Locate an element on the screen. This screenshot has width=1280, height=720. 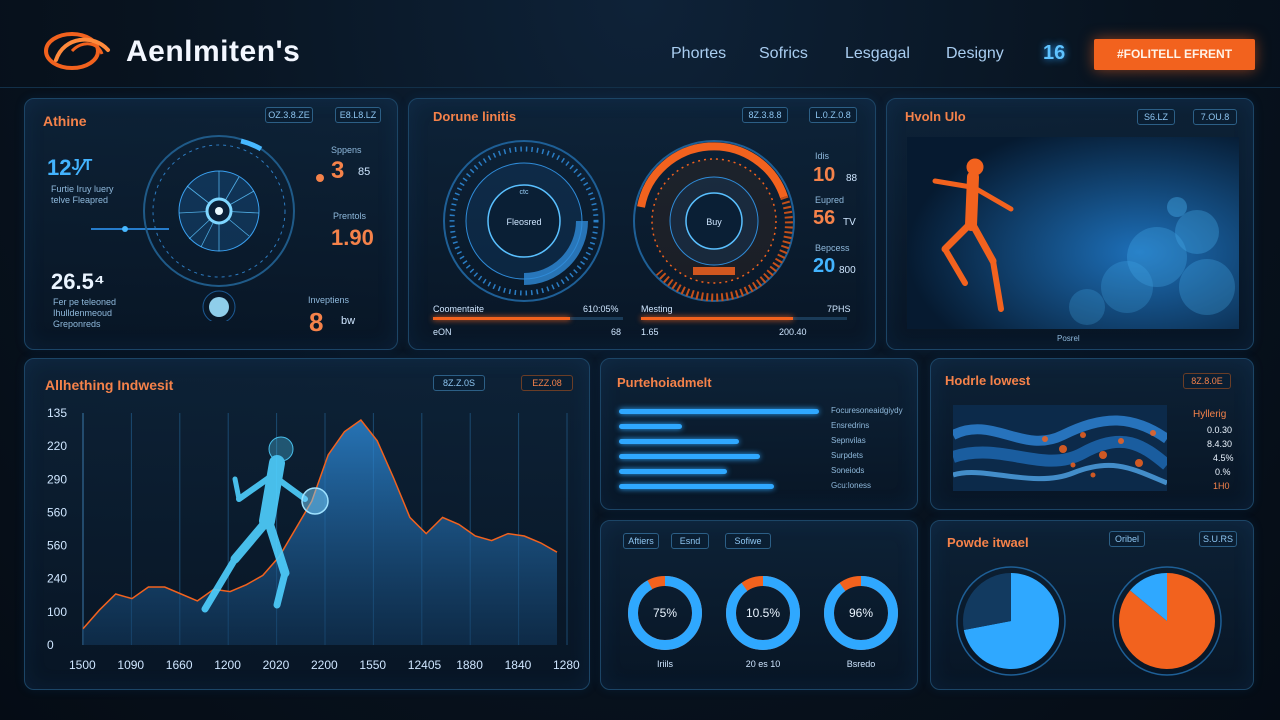
x-tick-label: 1280 is located at coordinates (566, 665).